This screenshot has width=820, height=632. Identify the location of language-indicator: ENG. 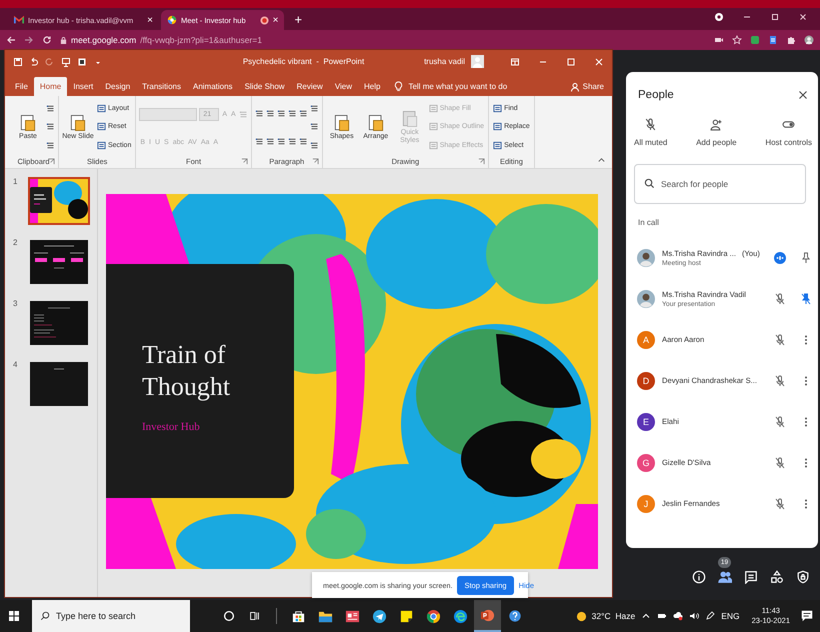
(730, 616).